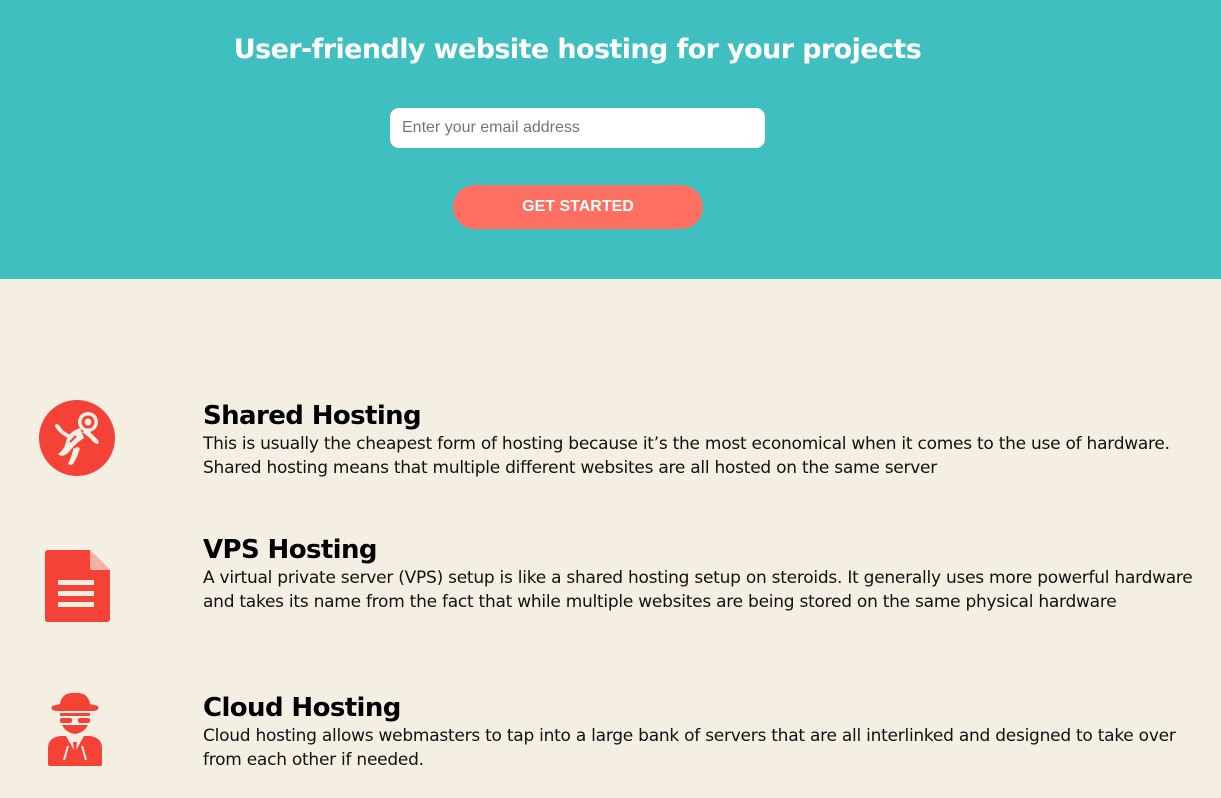 The image size is (1221, 798). I want to click on feature-title: Shared Hosting, so click(312, 416).